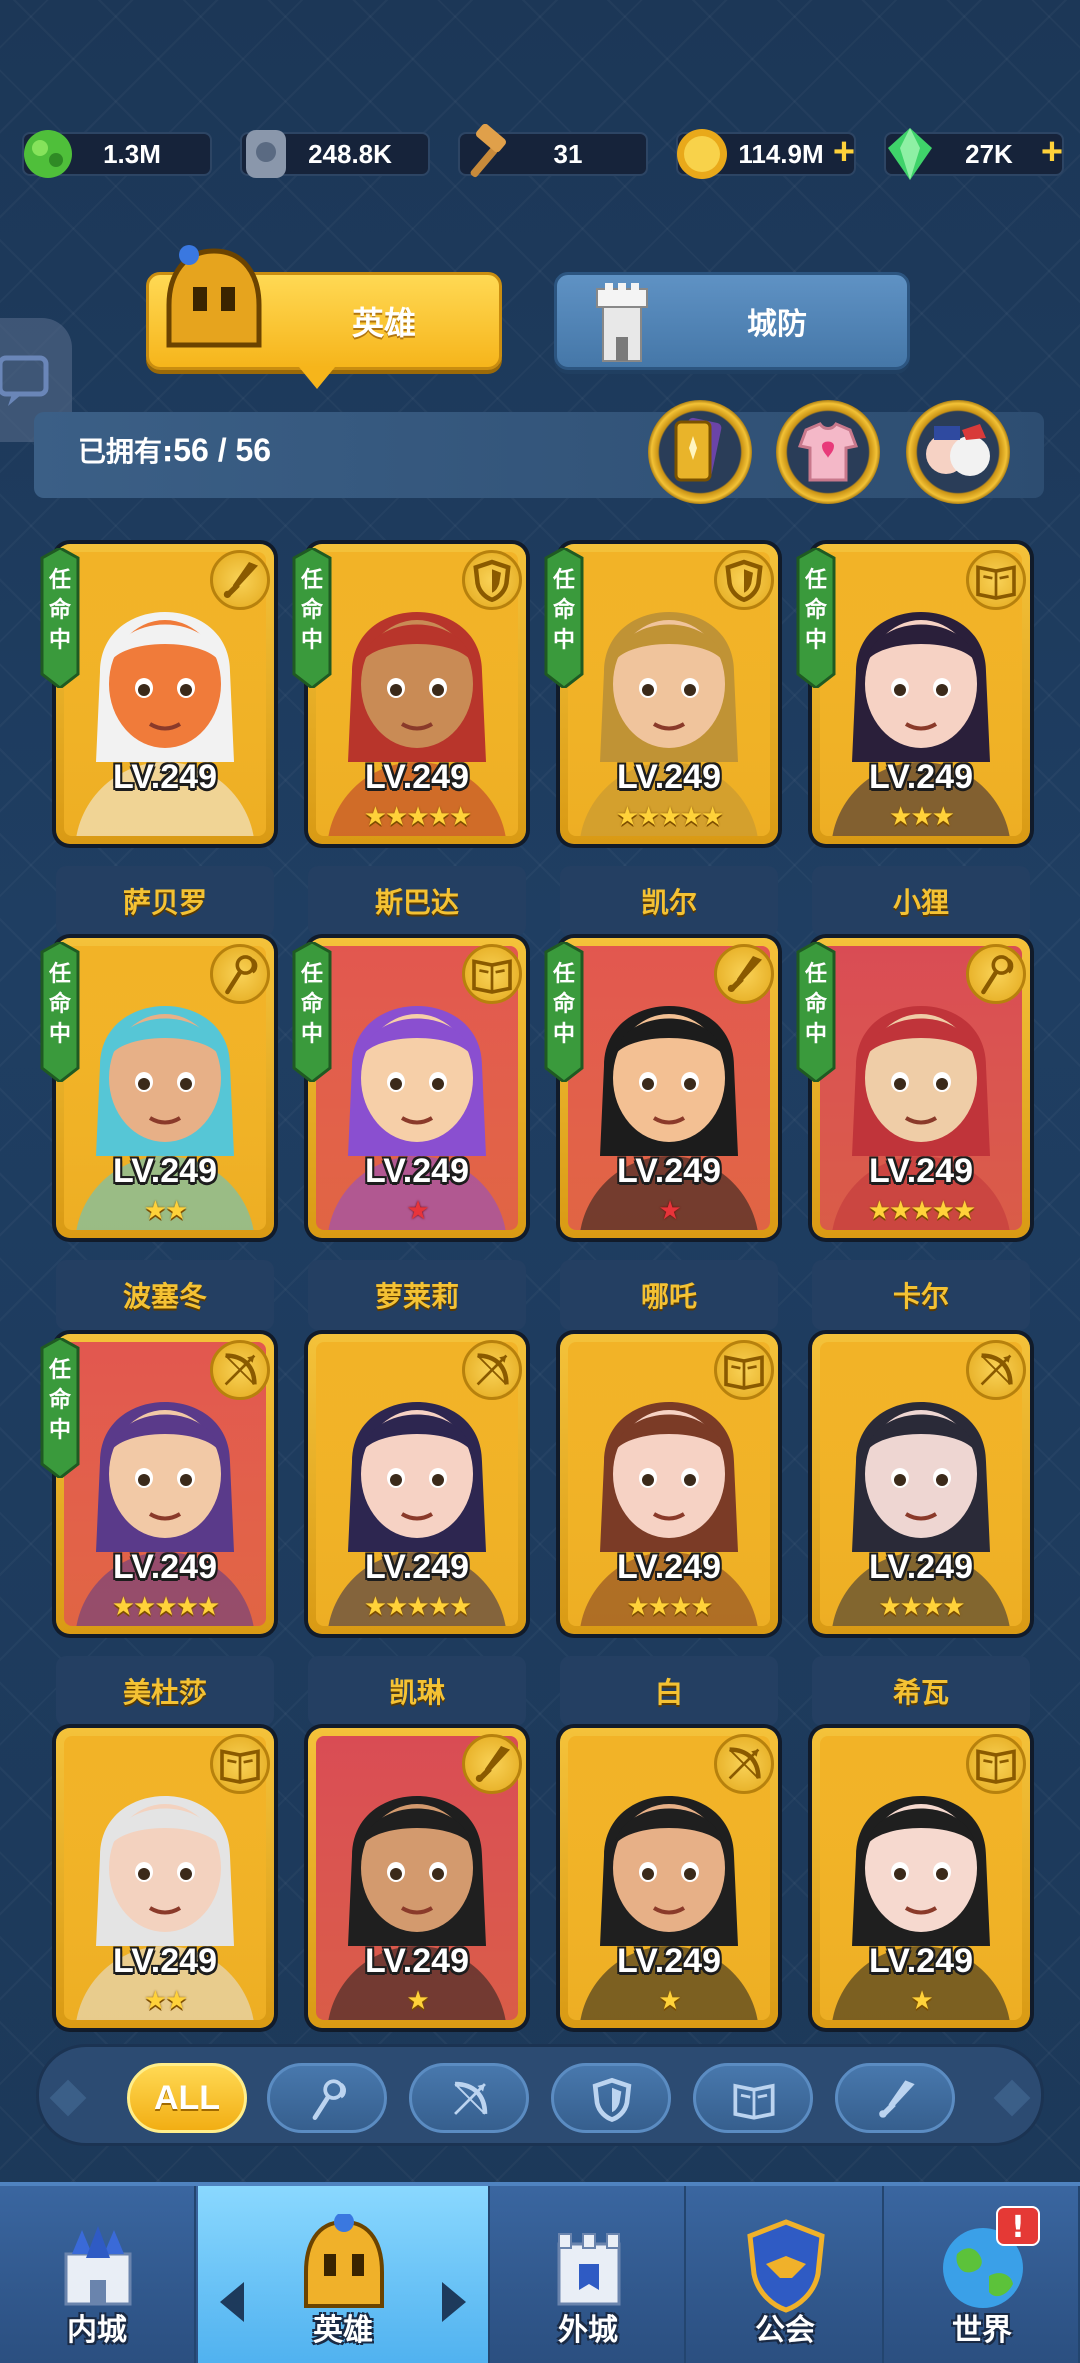  I want to click on staff-icon, so click(240, 974).